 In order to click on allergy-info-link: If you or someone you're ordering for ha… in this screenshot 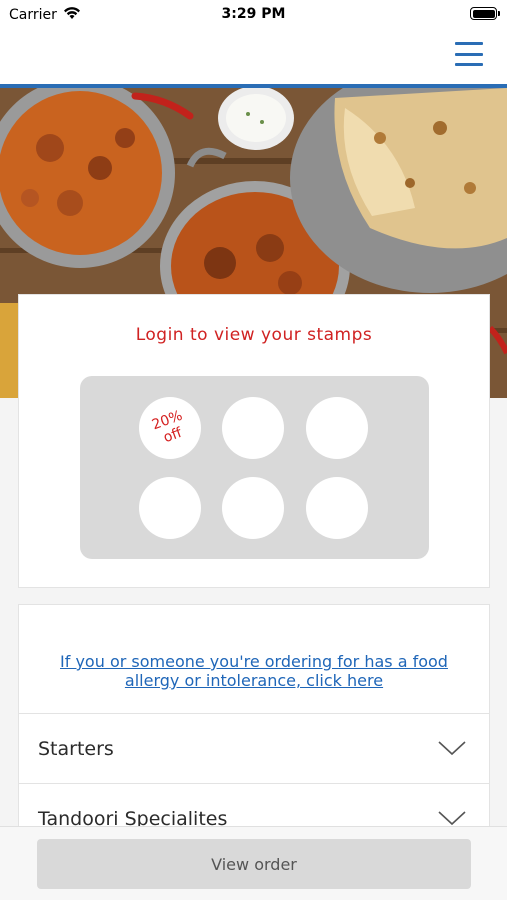, I will do `click(254, 671)`.